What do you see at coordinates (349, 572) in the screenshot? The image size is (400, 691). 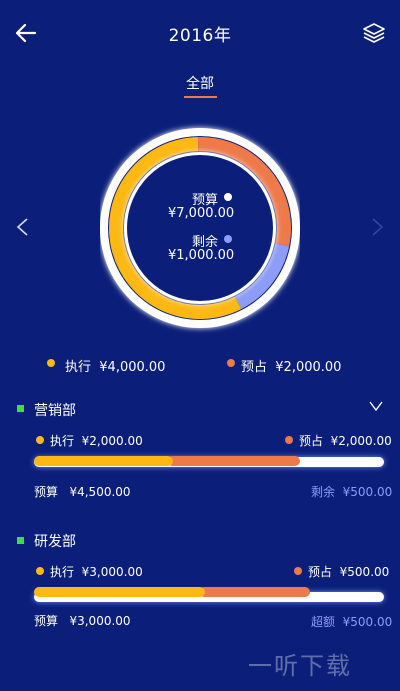 I see `dept-reserved: 预占 ¥500.00` at bounding box center [349, 572].